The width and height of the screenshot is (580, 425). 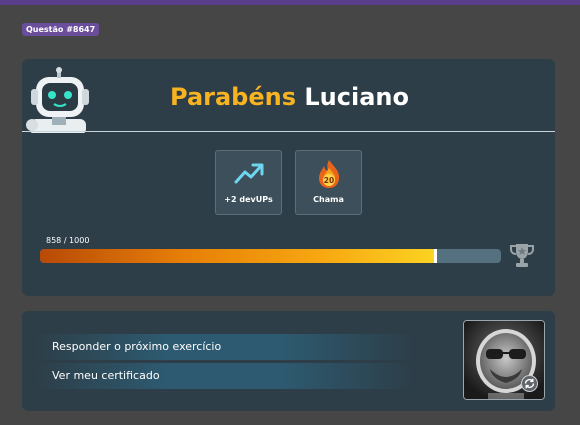 I want to click on xp-progress-bar, so click(x=270, y=256).